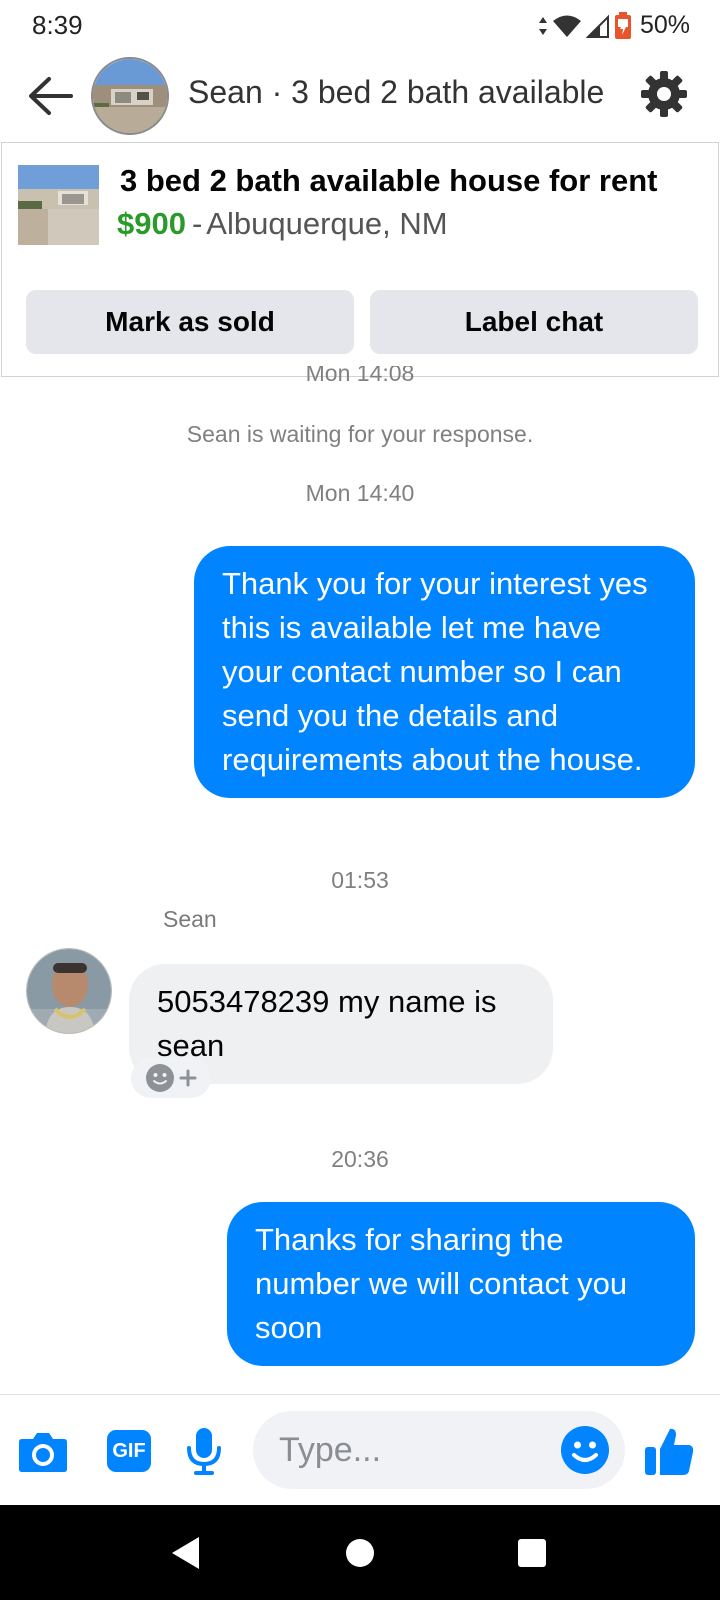  Describe the element at coordinates (542, 25) in the screenshot. I see `data-arrows-icon` at that location.